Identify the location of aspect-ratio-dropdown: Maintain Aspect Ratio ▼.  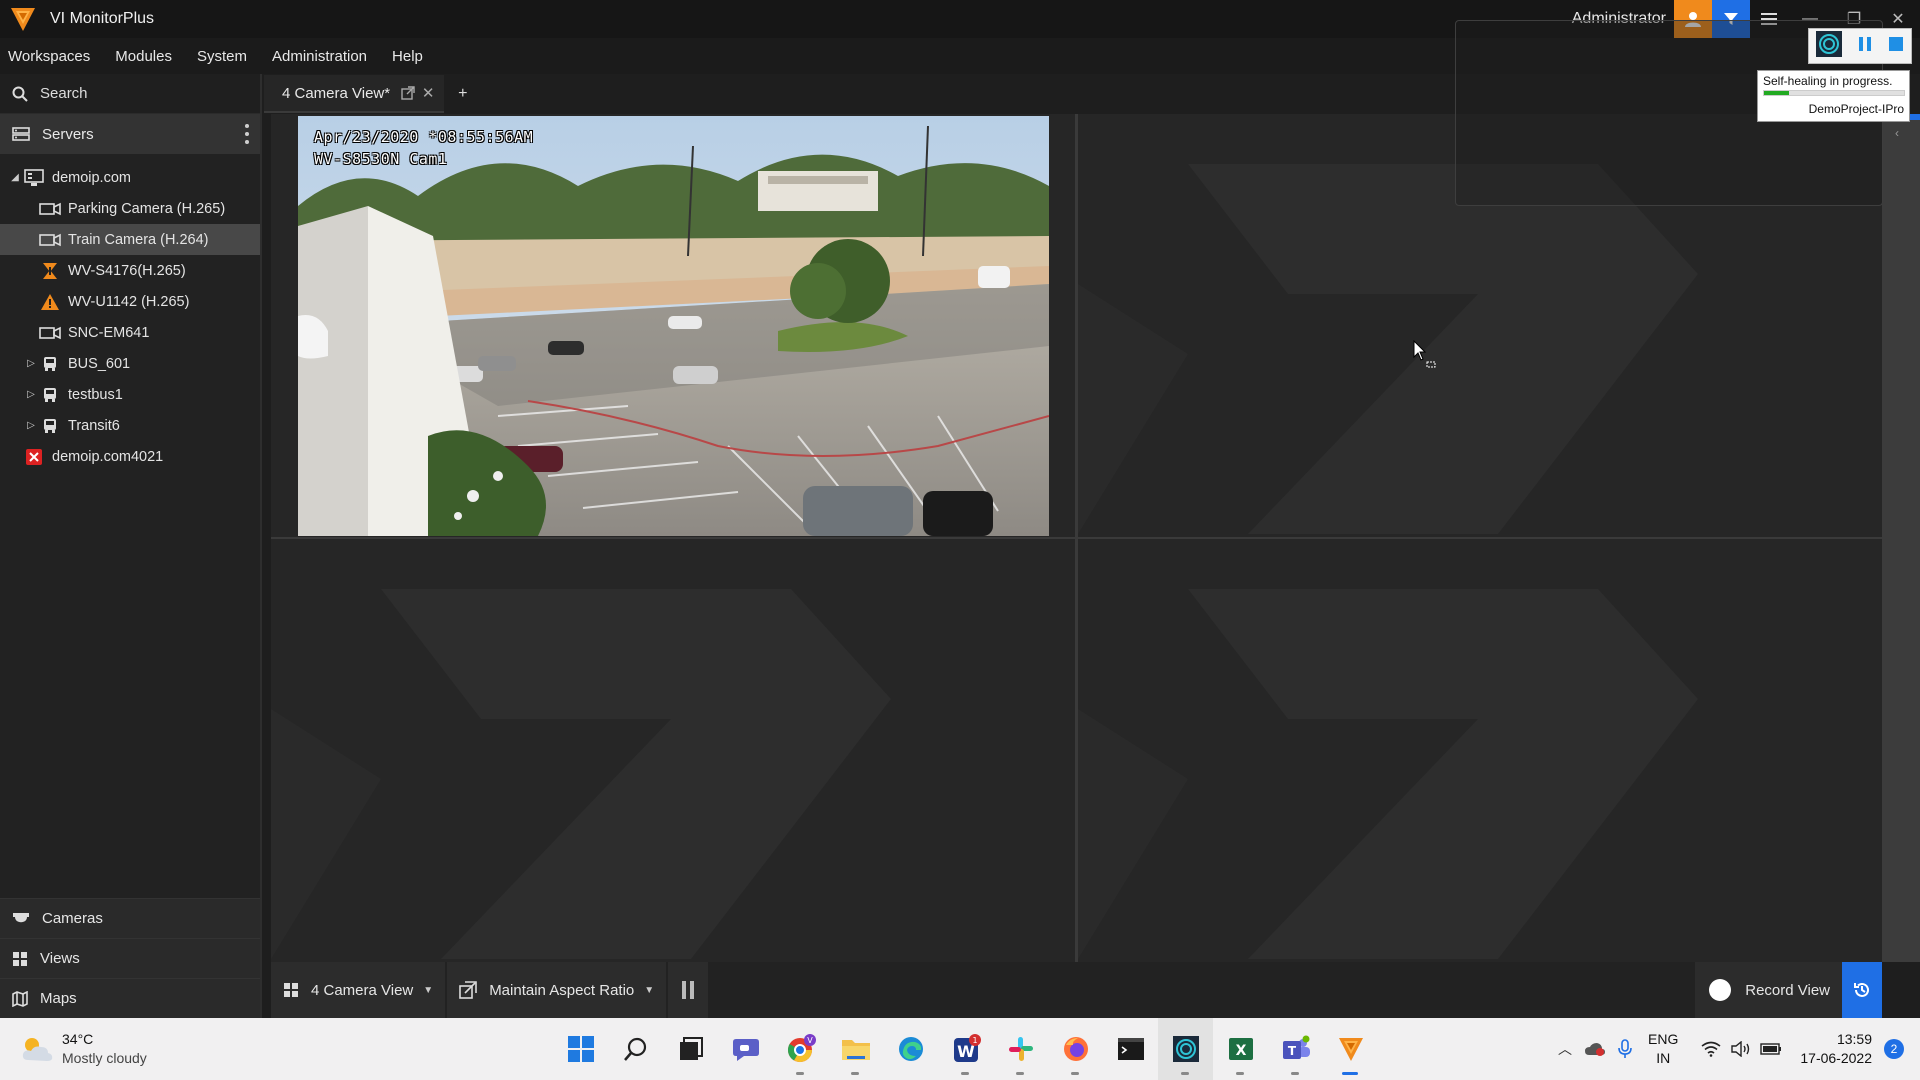
(557, 990).